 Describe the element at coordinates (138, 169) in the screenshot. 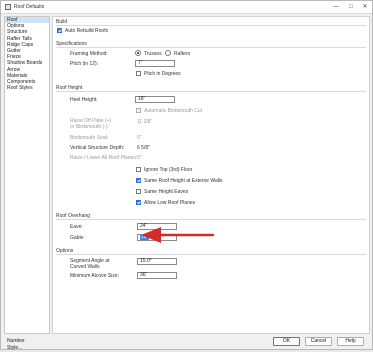

I see `ignore-top-floor-checkbox` at that location.